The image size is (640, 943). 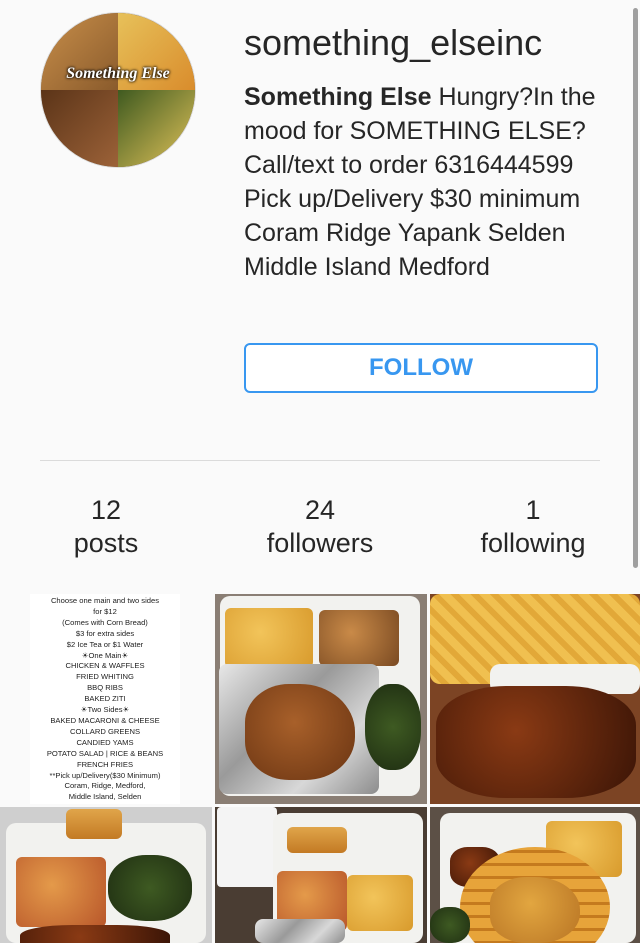 What do you see at coordinates (533, 527) in the screenshot?
I see `stat-following: 1 following` at bounding box center [533, 527].